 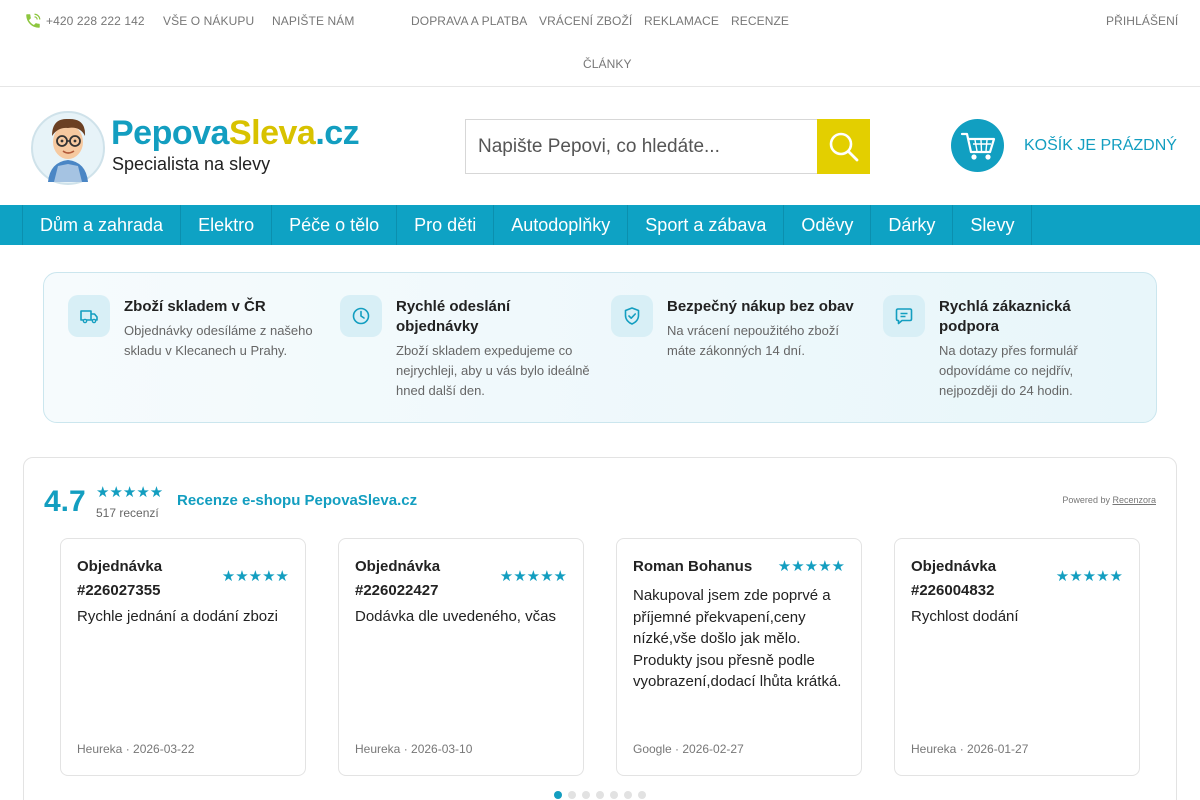 I want to click on logo-tagline: Specialista na slevy, so click(x=191, y=164).